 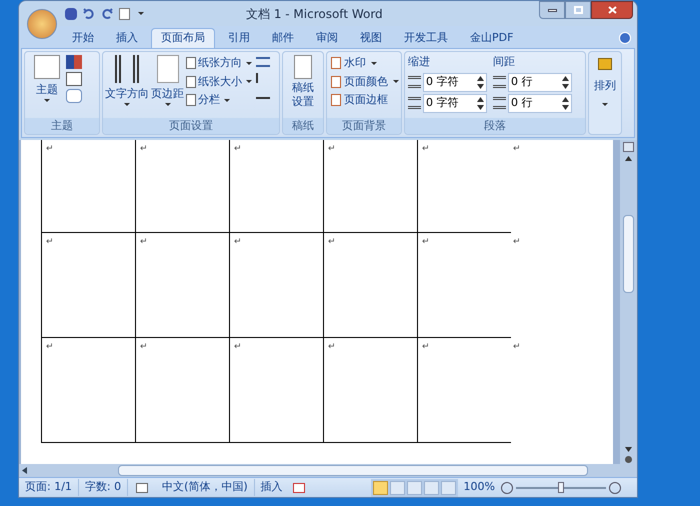 I want to click on ribbon-small-button: 页面边框, so click(x=366, y=100).